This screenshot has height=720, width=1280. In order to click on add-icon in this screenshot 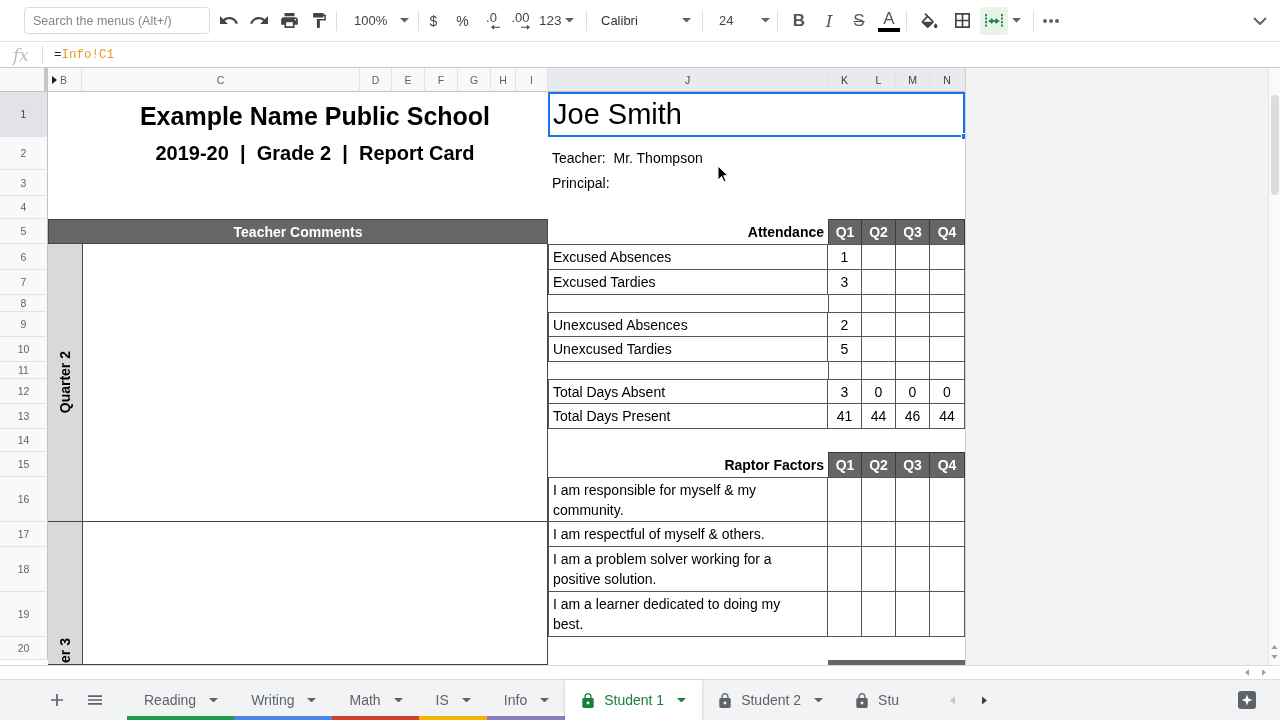, I will do `click(57, 700)`.